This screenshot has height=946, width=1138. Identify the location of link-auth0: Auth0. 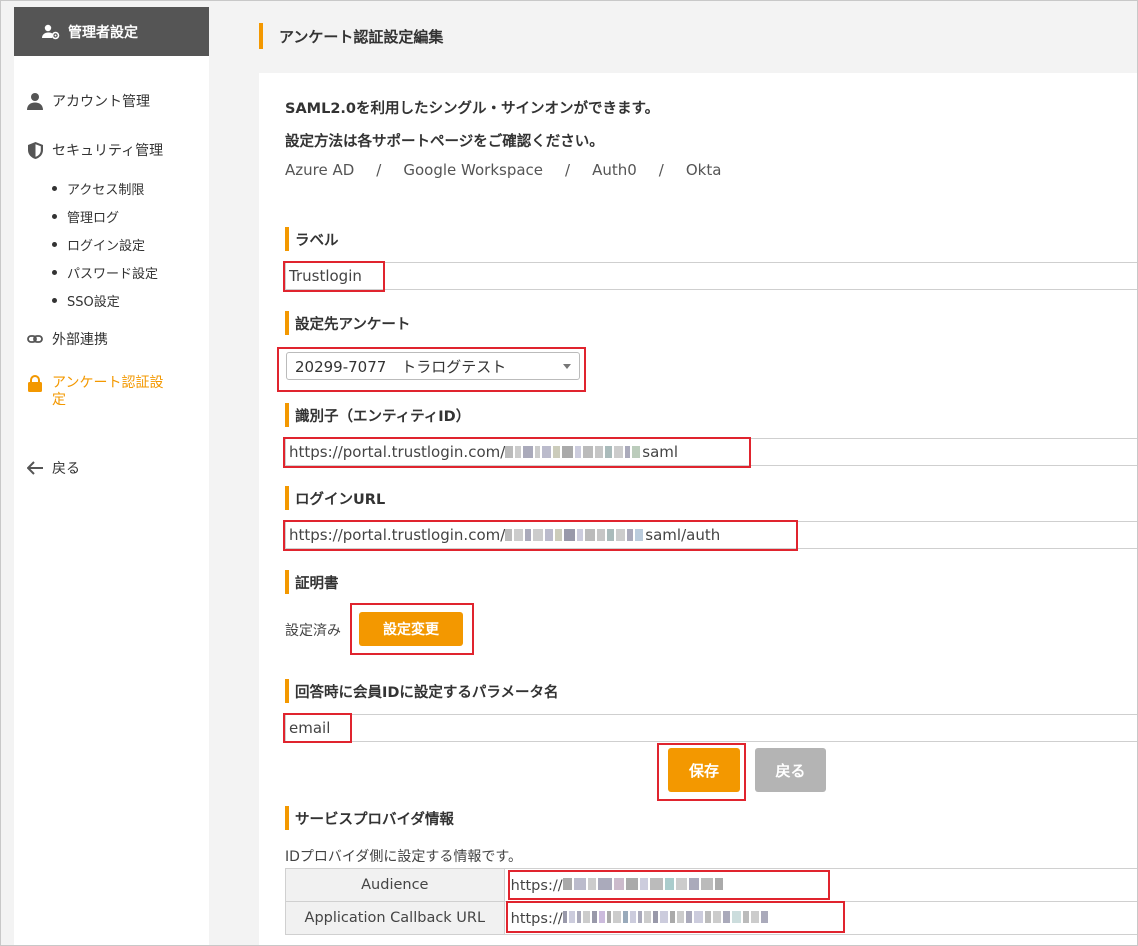
(614, 170).